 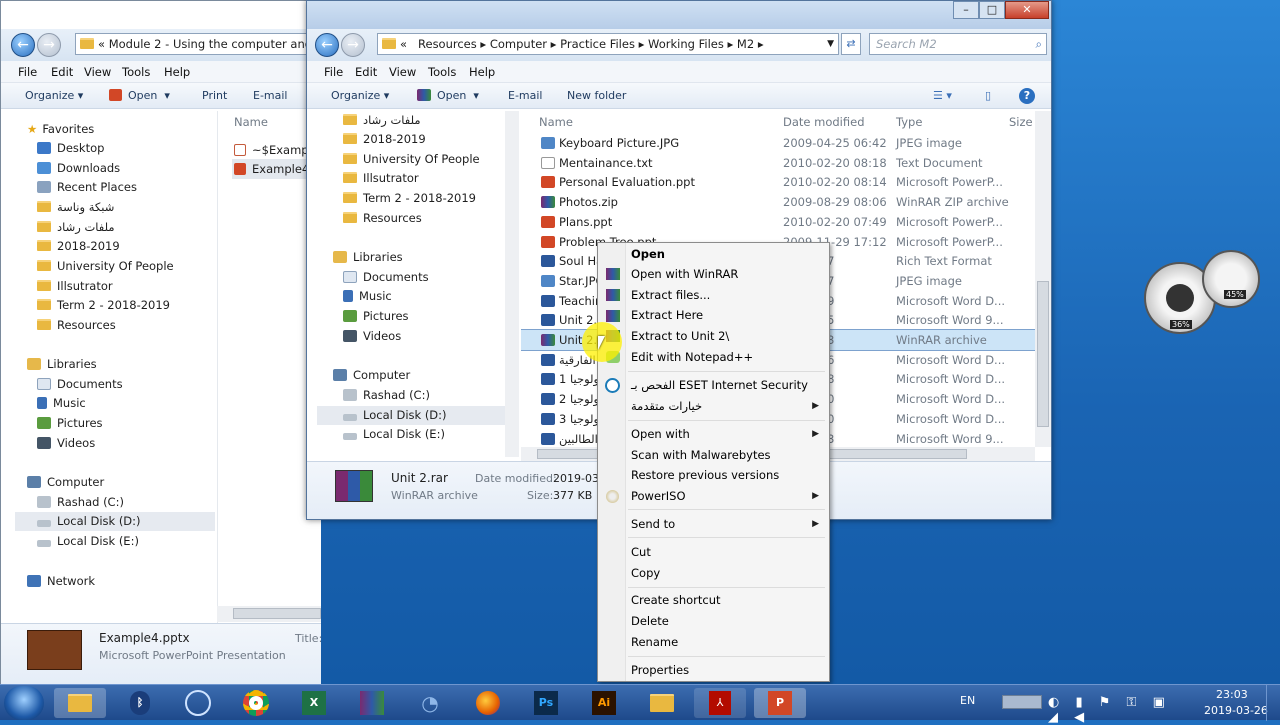 I want to click on back-button: ←, so click(x=327, y=45).